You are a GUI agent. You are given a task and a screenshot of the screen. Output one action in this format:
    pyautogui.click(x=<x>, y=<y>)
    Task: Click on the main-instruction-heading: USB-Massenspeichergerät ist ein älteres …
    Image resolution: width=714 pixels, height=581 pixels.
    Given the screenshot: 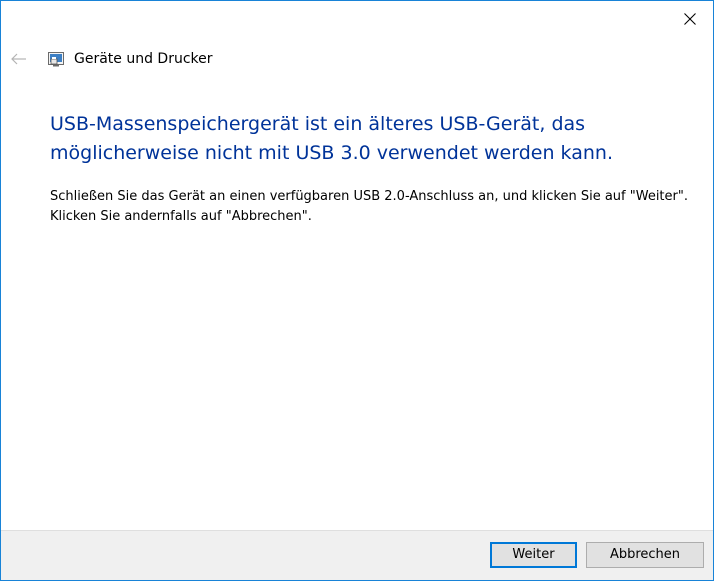 What is the action you would take?
    pyautogui.click(x=331, y=138)
    